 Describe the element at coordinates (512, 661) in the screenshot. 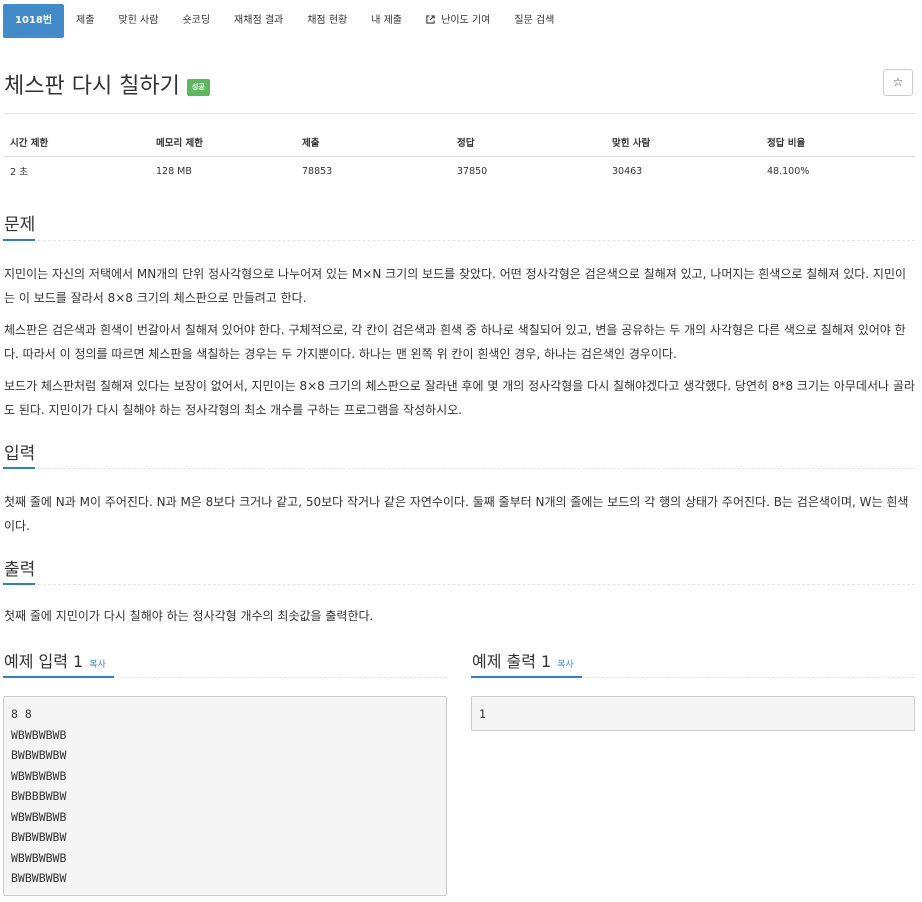

I see `sample-output-title: 예제 출력 1` at that location.